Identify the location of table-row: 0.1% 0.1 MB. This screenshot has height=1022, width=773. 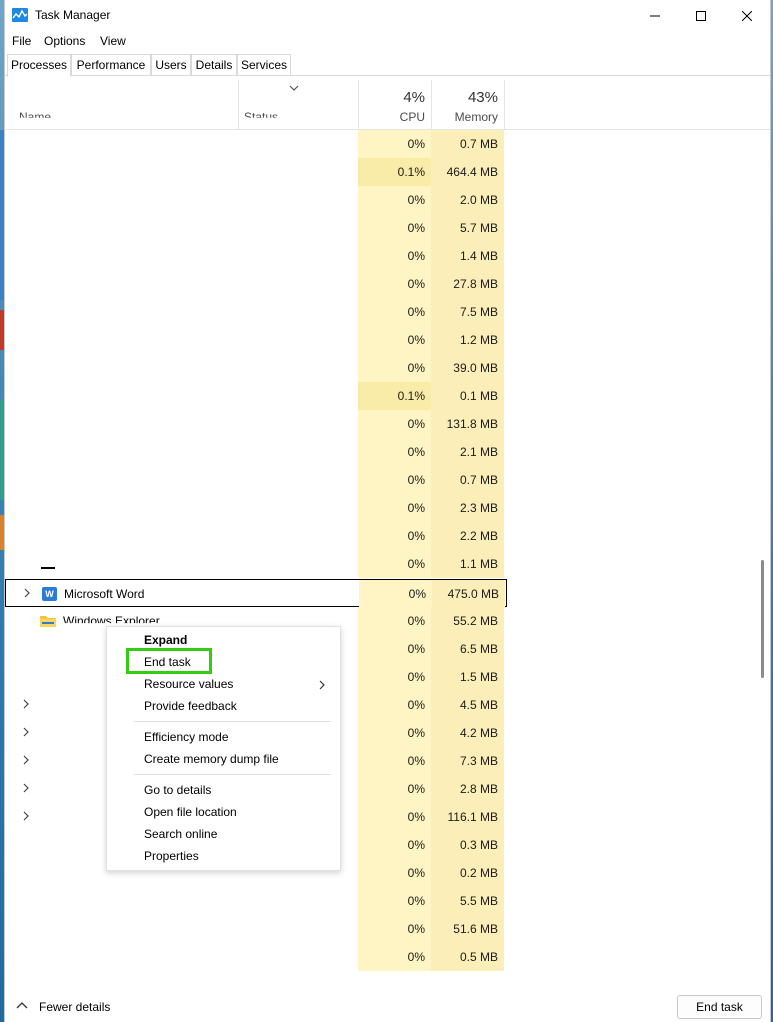
(382, 396).